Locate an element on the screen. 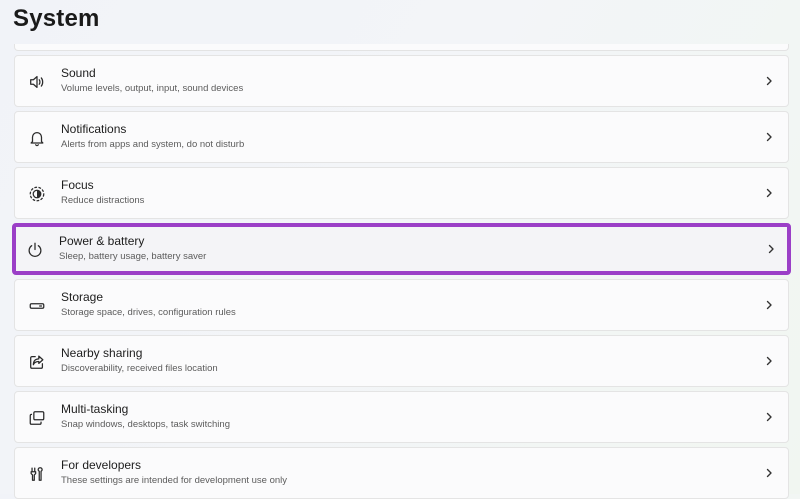 Image resolution: width=800 pixels, height=499 pixels. settings-item-description: Snap windows, desktops, task switching is located at coordinates (145, 424).